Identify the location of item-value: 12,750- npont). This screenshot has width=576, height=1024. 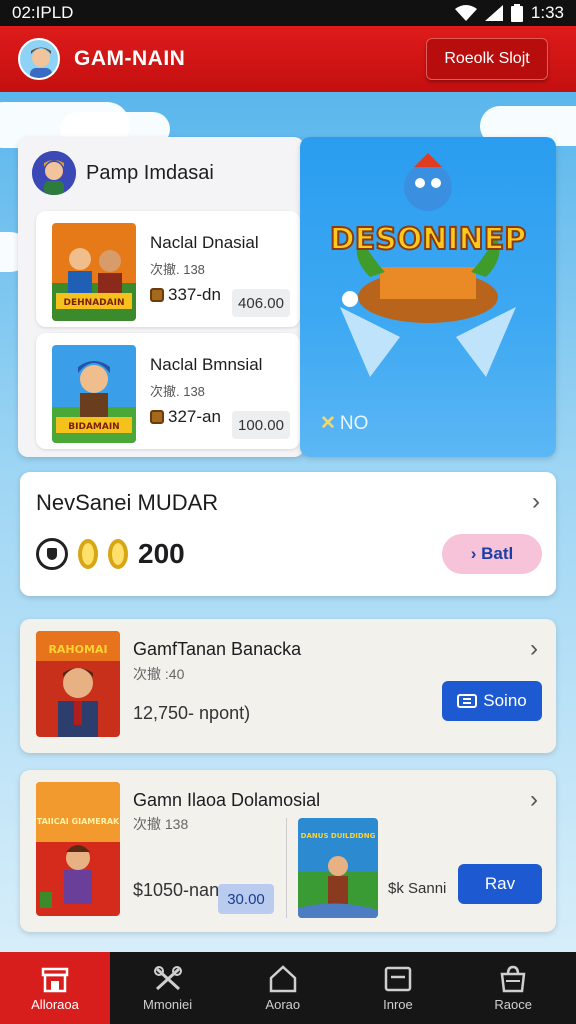
(192, 713).